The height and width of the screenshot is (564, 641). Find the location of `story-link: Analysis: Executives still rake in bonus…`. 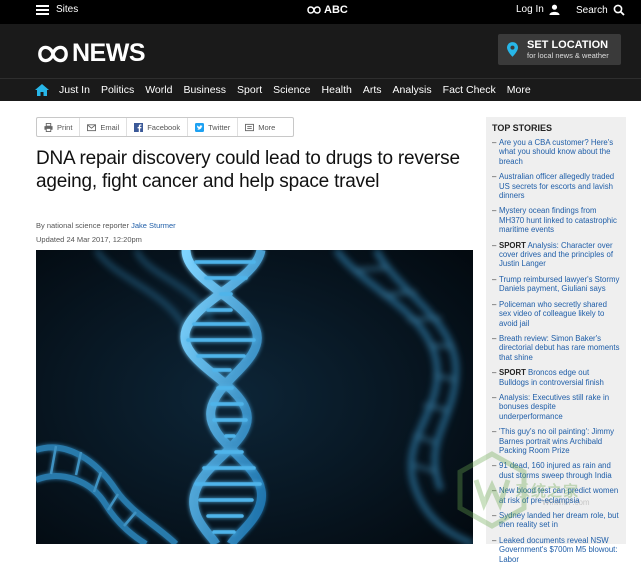

story-link: Analysis: Executives still rake in bonus… is located at coordinates (554, 407).